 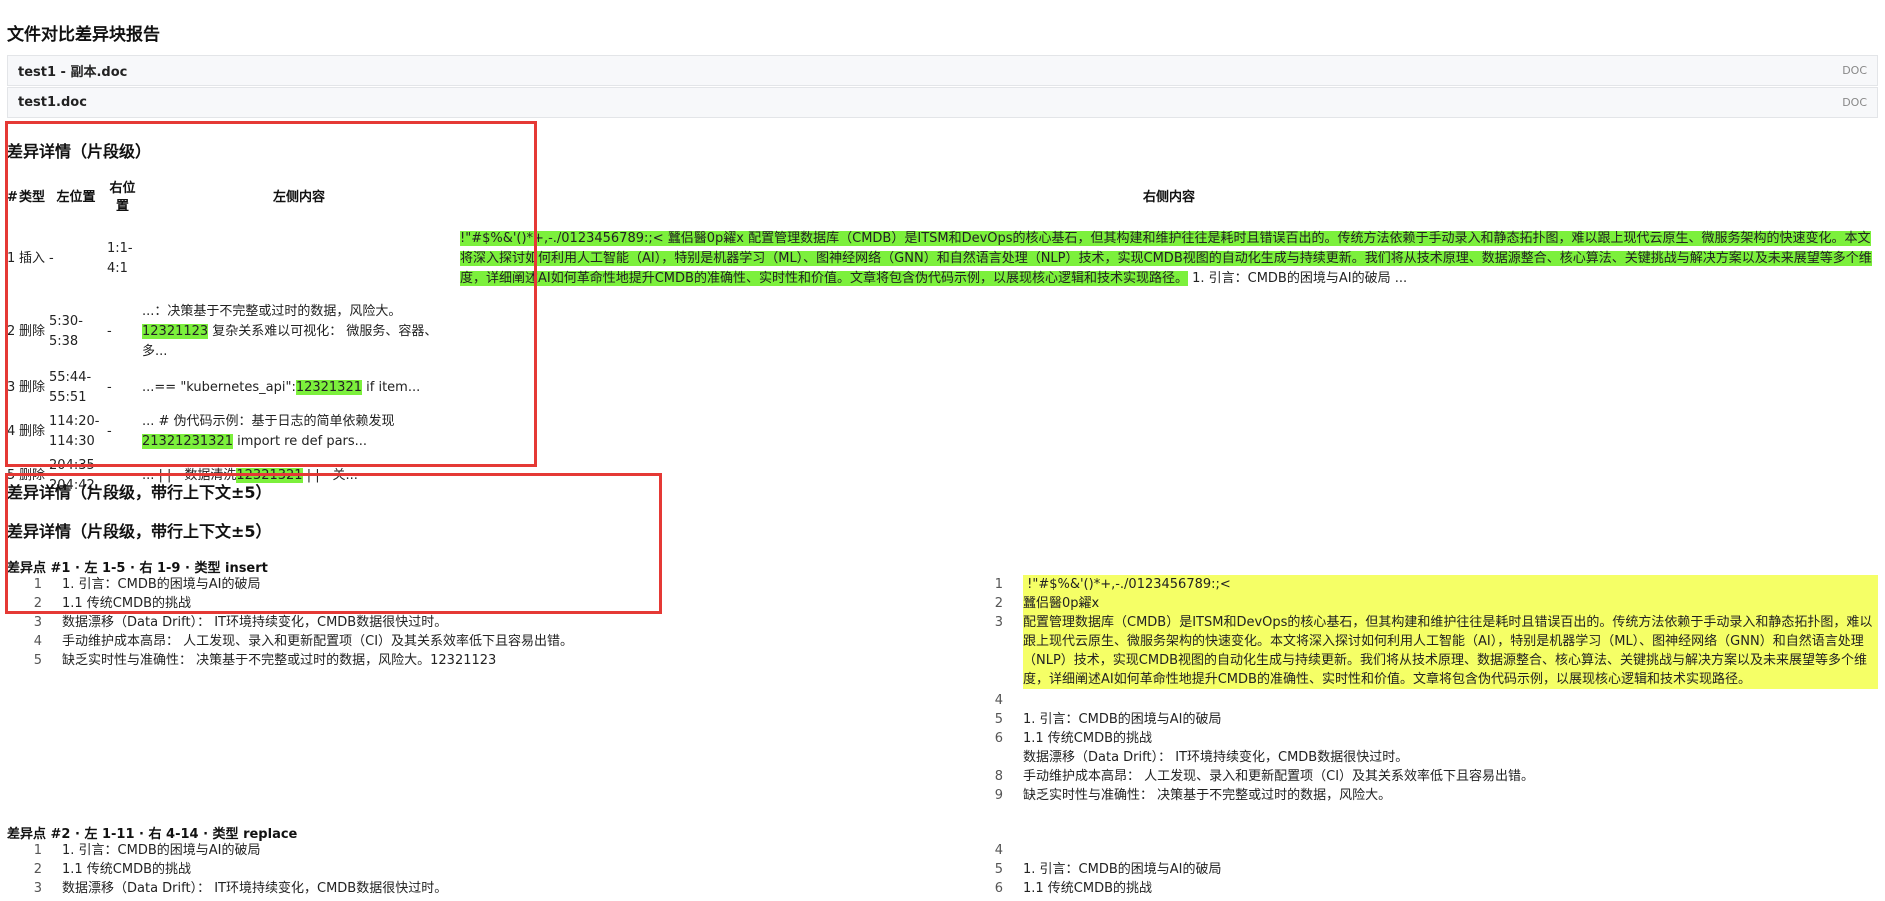 I want to click on col-header-right-content: 右侧内容, so click(x=1168, y=197).